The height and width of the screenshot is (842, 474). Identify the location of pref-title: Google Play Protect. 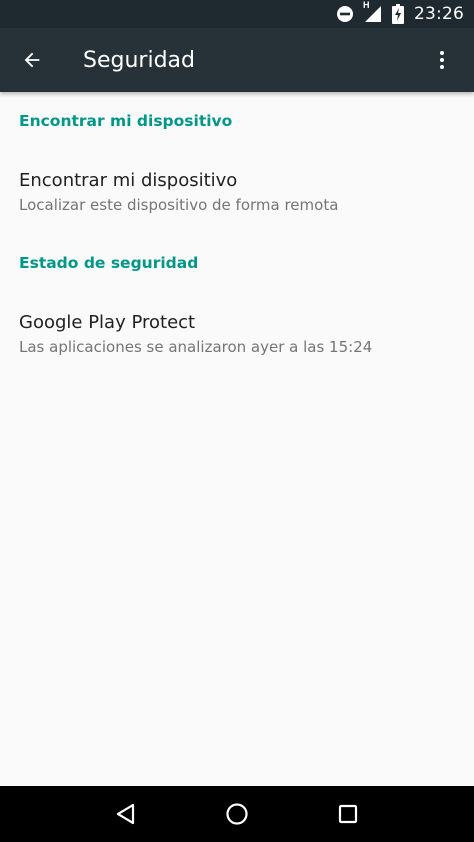
(107, 322).